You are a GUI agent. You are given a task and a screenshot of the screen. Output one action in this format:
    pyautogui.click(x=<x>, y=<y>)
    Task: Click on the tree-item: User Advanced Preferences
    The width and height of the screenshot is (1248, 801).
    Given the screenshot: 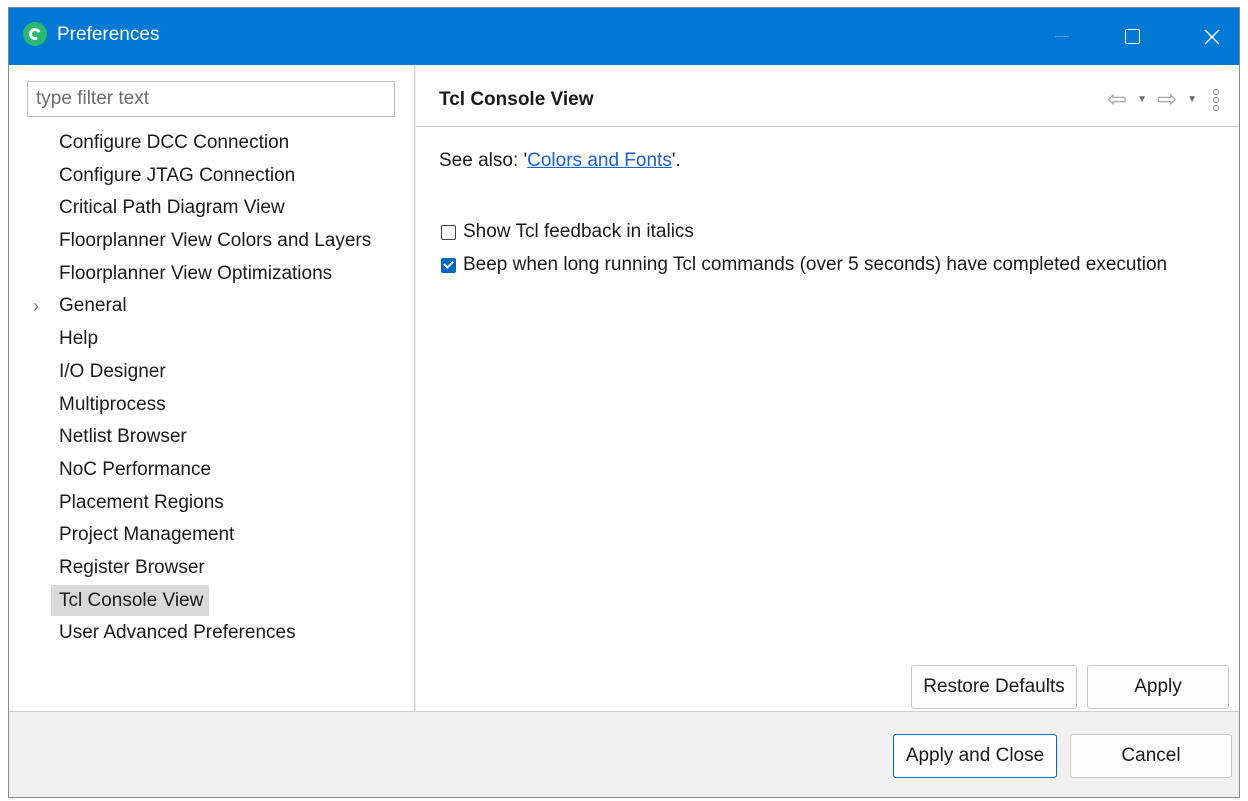 What is the action you would take?
    pyautogui.click(x=212, y=633)
    